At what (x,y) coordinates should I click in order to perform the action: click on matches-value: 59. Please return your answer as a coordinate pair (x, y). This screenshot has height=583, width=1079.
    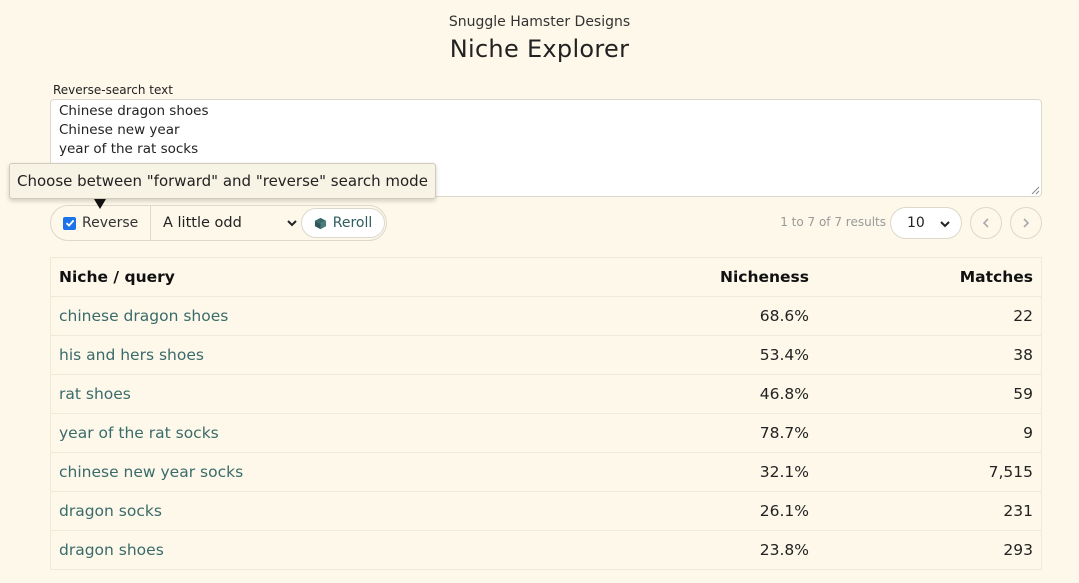
    Looking at the image, I should click on (1023, 394).